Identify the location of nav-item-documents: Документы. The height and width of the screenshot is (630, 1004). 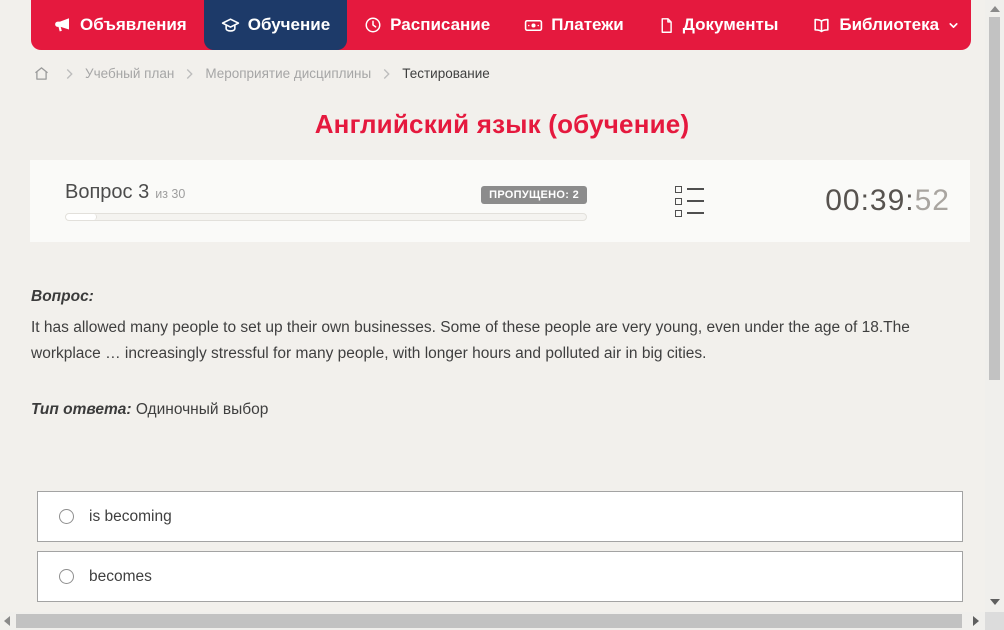
(718, 25).